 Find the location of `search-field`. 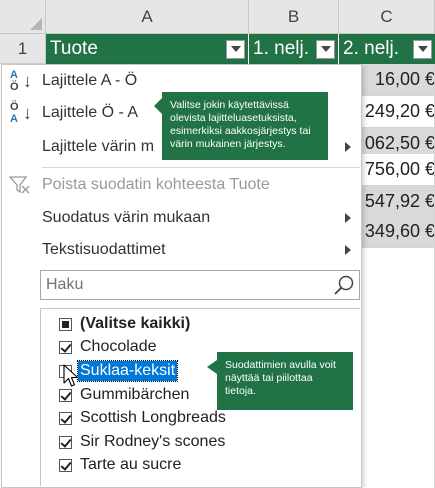

search-field is located at coordinates (200, 285).